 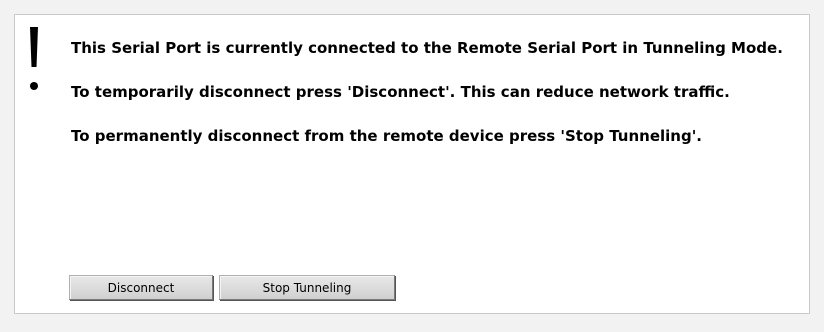 I want to click on exclamation-icon, so click(x=34, y=58).